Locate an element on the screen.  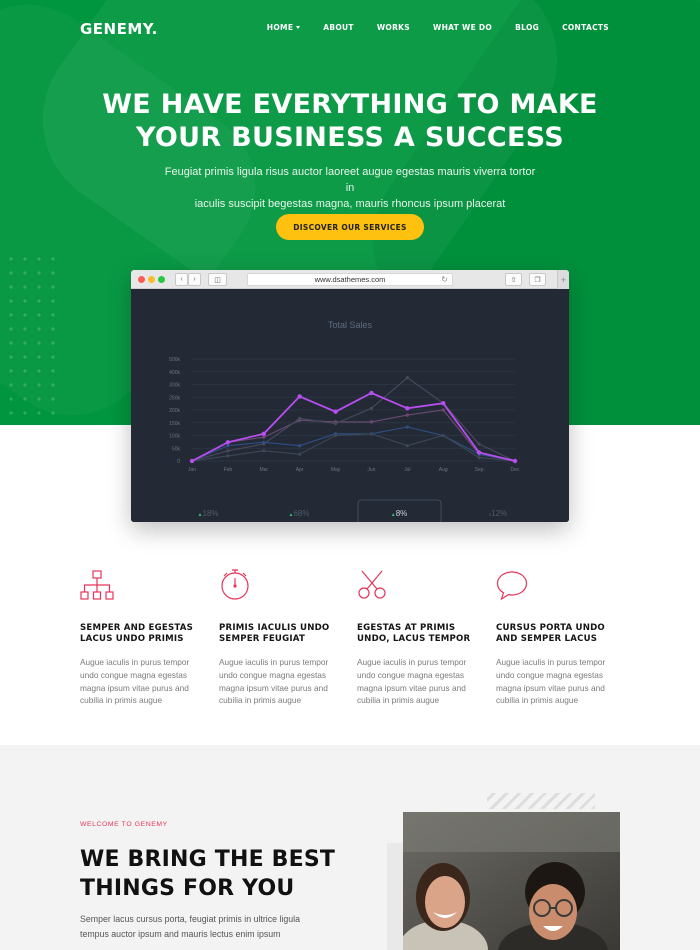
nav-item-what-we-do: WHAT WE DO is located at coordinates (462, 27).